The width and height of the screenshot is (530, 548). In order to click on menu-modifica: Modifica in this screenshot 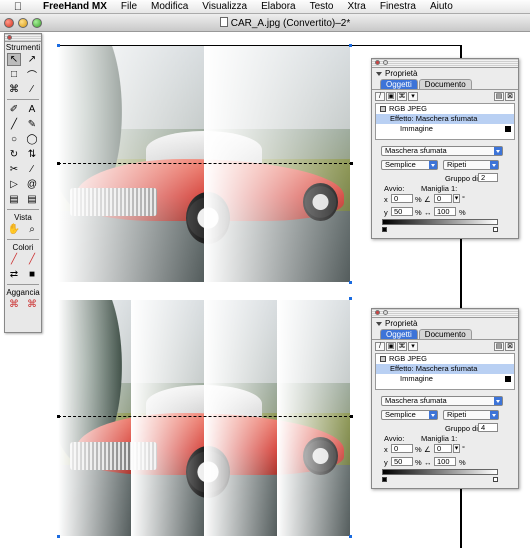, I will do `click(169, 6)`.